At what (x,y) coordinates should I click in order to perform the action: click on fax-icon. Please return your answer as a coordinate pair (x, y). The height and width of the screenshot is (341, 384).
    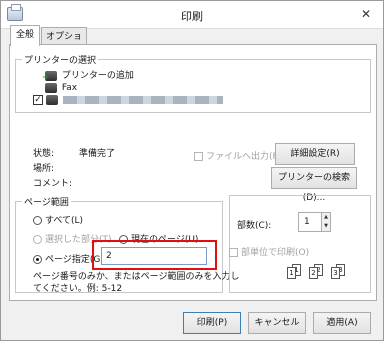
    Looking at the image, I should click on (51, 87).